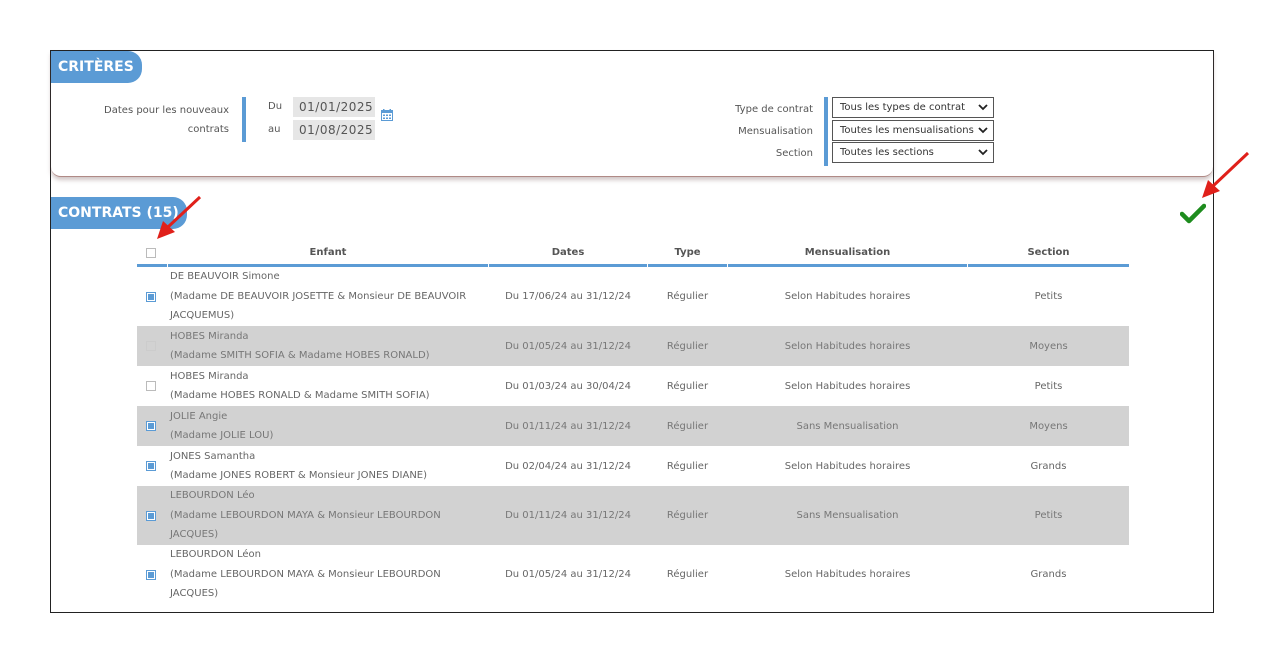  Describe the element at coordinates (275, 106) in the screenshot. I see `from-label: Du` at that location.